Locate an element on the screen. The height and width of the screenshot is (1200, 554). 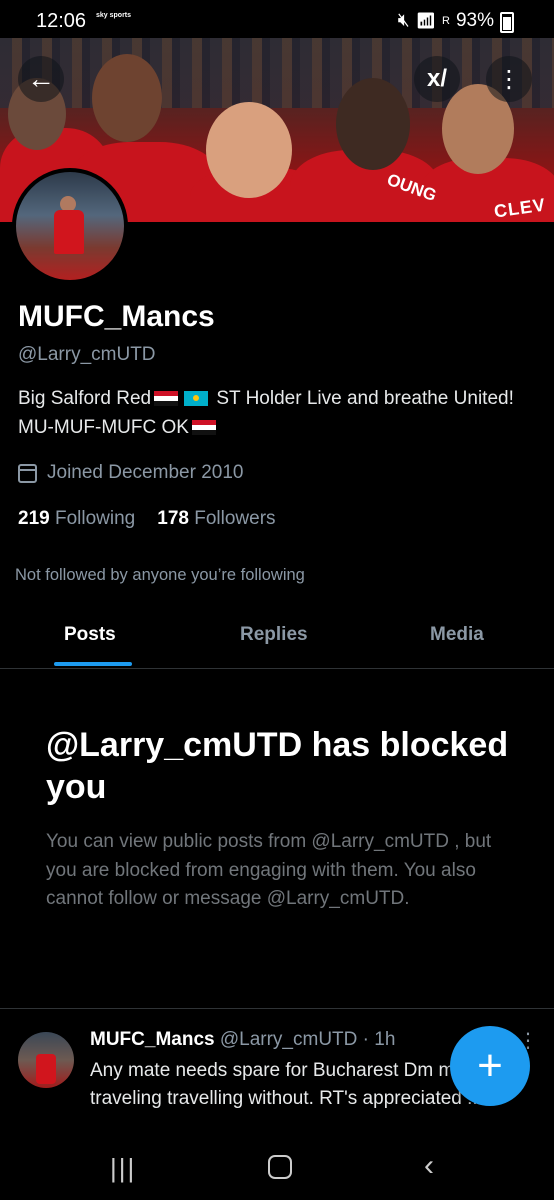
tab-posts: Posts is located at coordinates (90, 635).